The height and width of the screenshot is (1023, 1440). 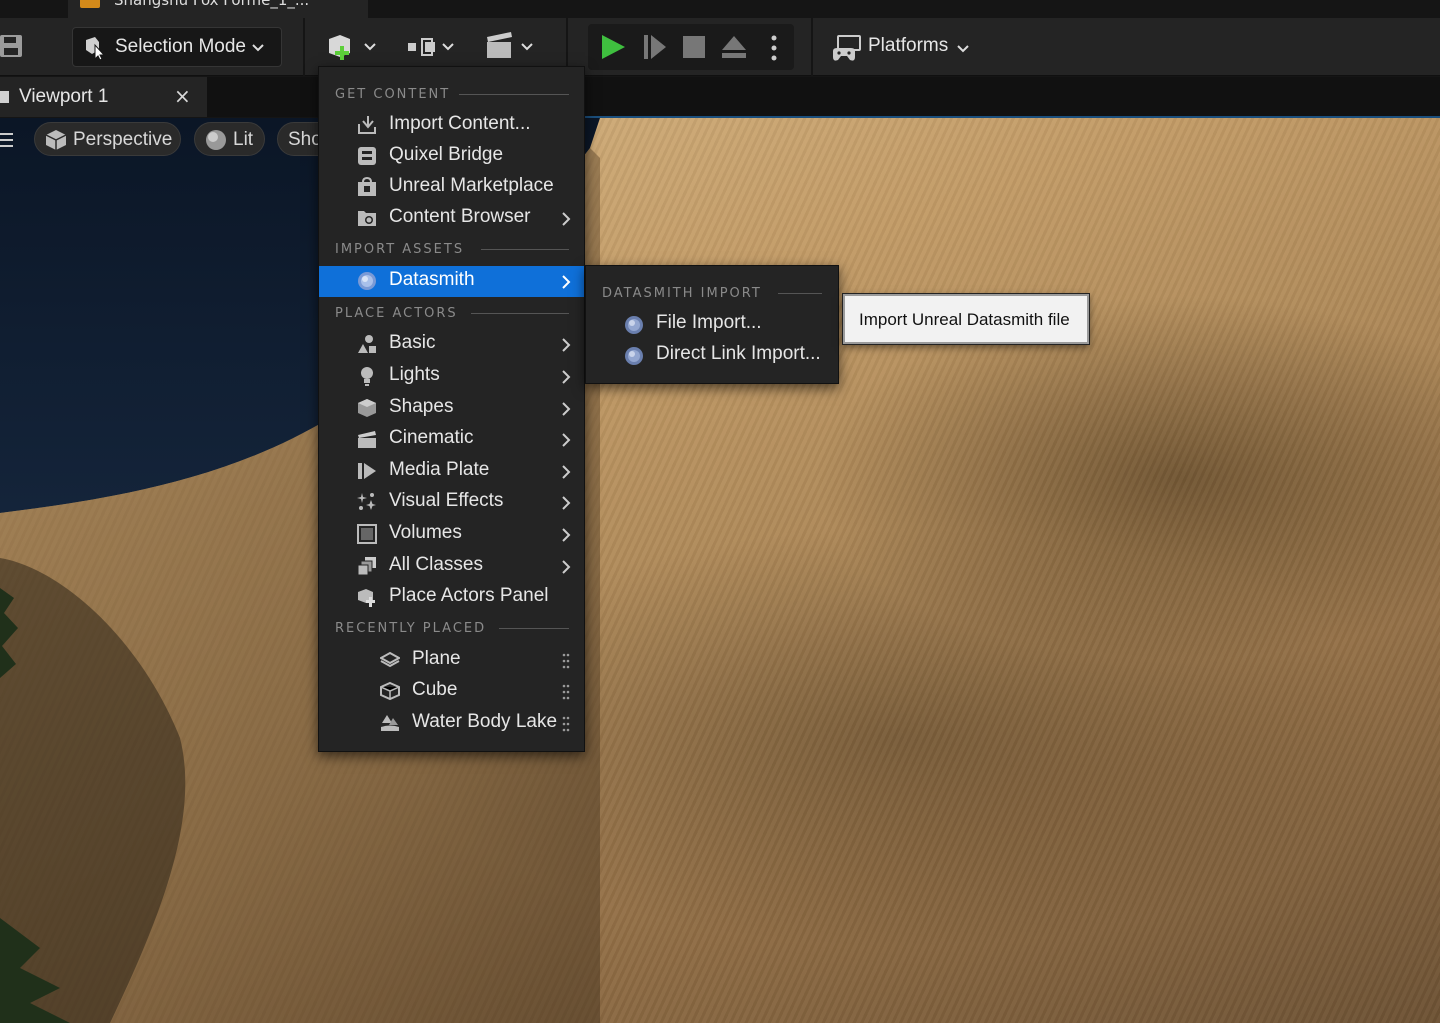 I want to click on tab-viewport-1: Viewport 1 ×, so click(x=103, y=97).